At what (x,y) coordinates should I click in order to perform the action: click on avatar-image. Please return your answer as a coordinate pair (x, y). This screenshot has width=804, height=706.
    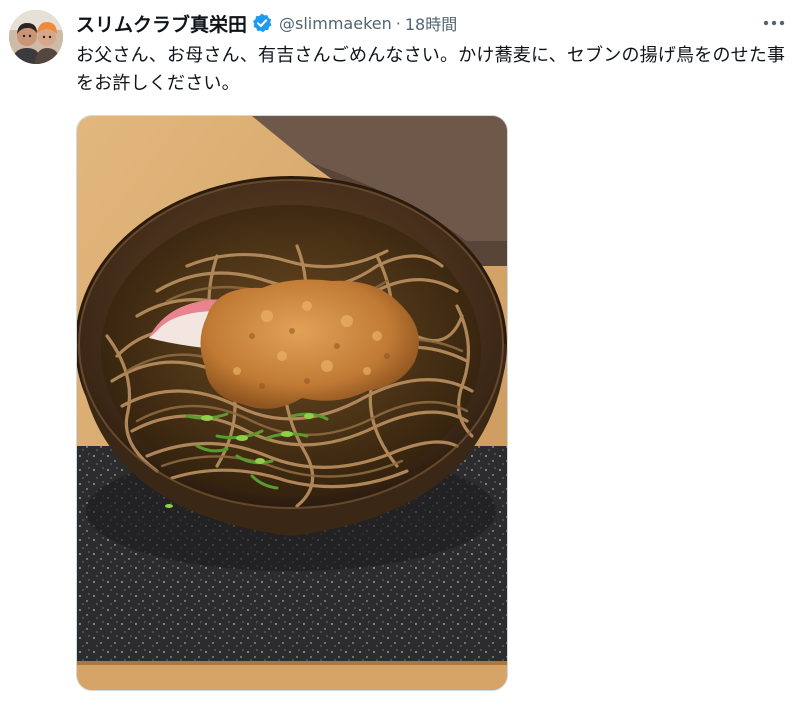
    Looking at the image, I should click on (36, 37).